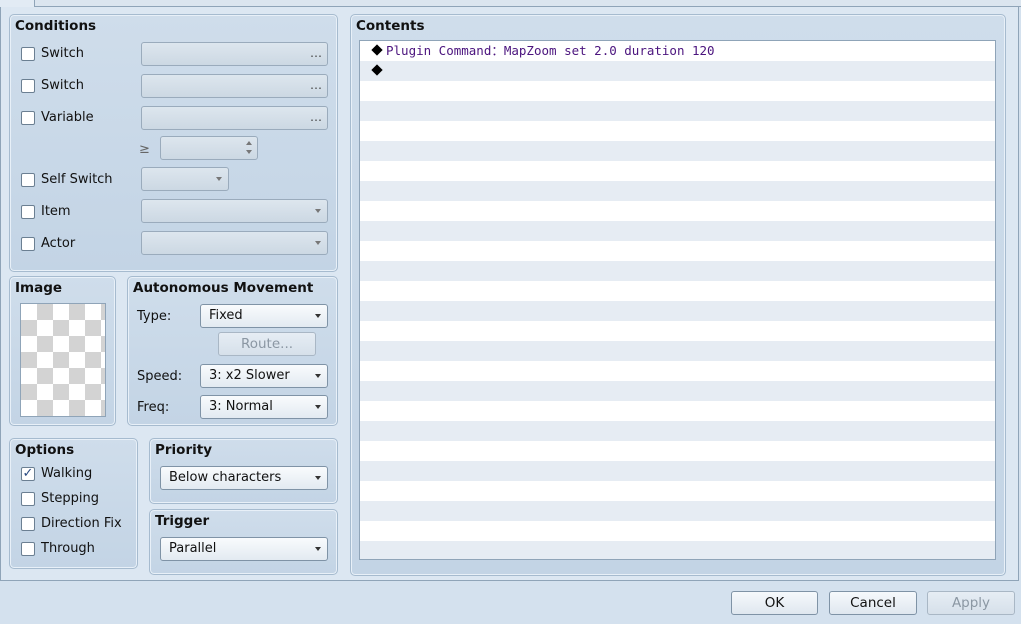  What do you see at coordinates (225, 477) in the screenshot?
I see `priority-value: Below characters` at bounding box center [225, 477].